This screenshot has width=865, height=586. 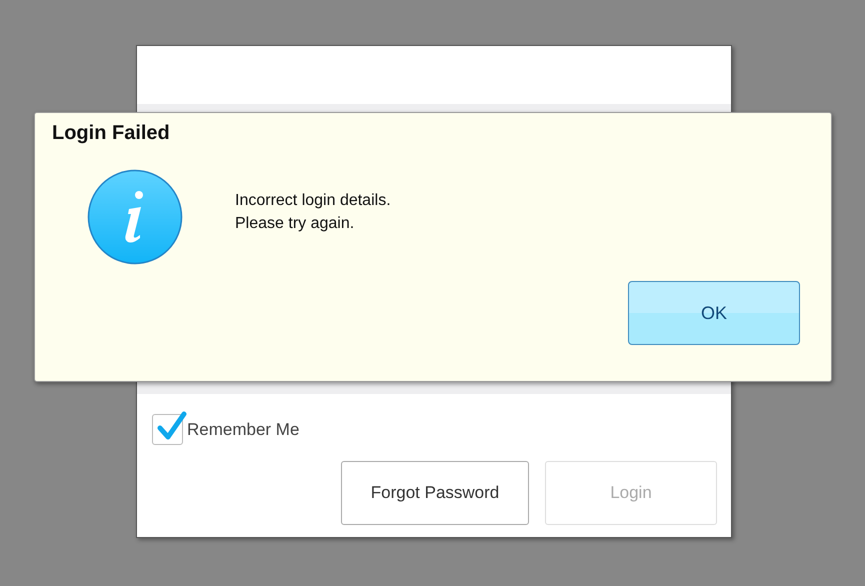 What do you see at coordinates (243, 430) in the screenshot?
I see `checkbox-label: Remember Me` at bounding box center [243, 430].